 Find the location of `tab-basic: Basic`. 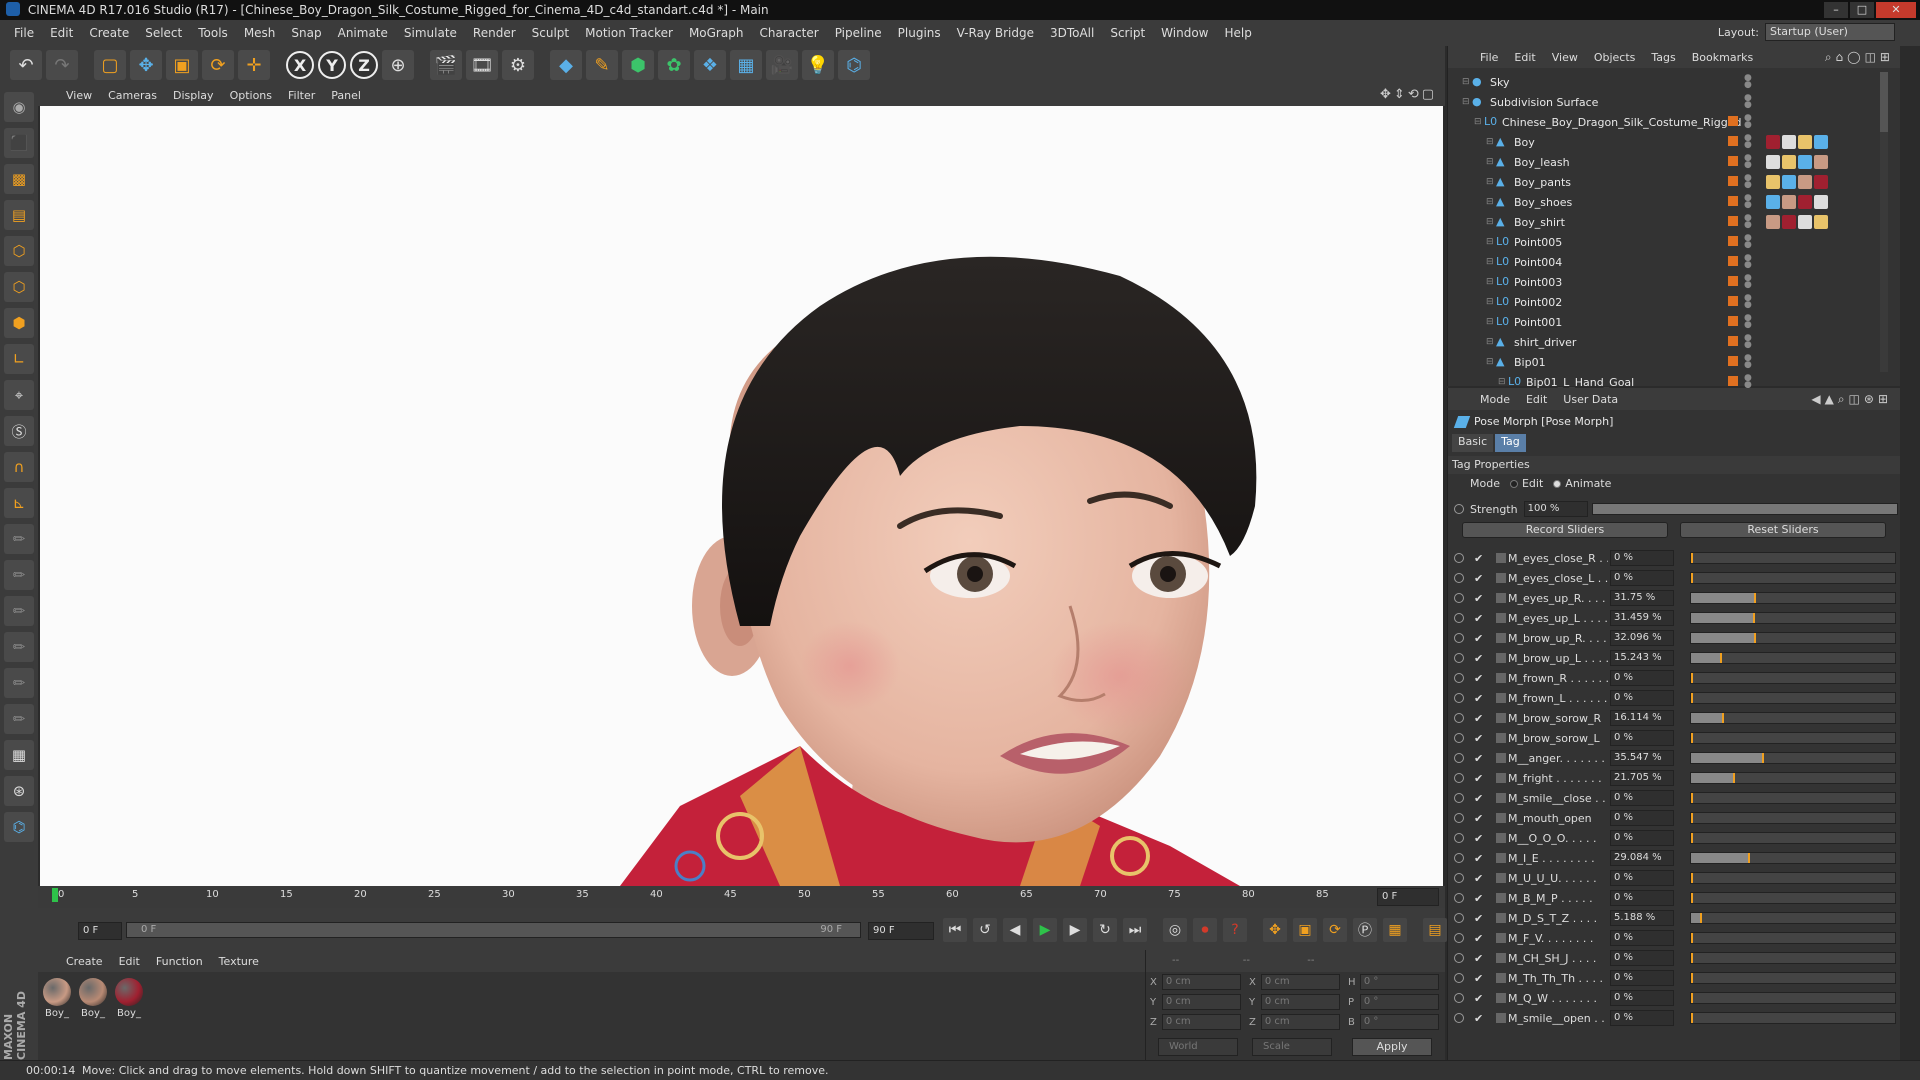

tab-basic: Basic is located at coordinates (1473, 443).